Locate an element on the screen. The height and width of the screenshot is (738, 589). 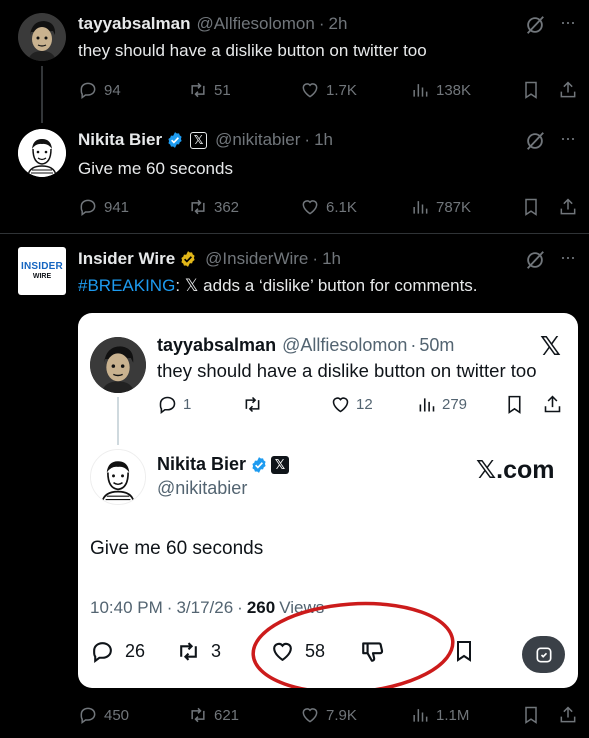
reply-count: 450 is located at coordinates (117, 715).